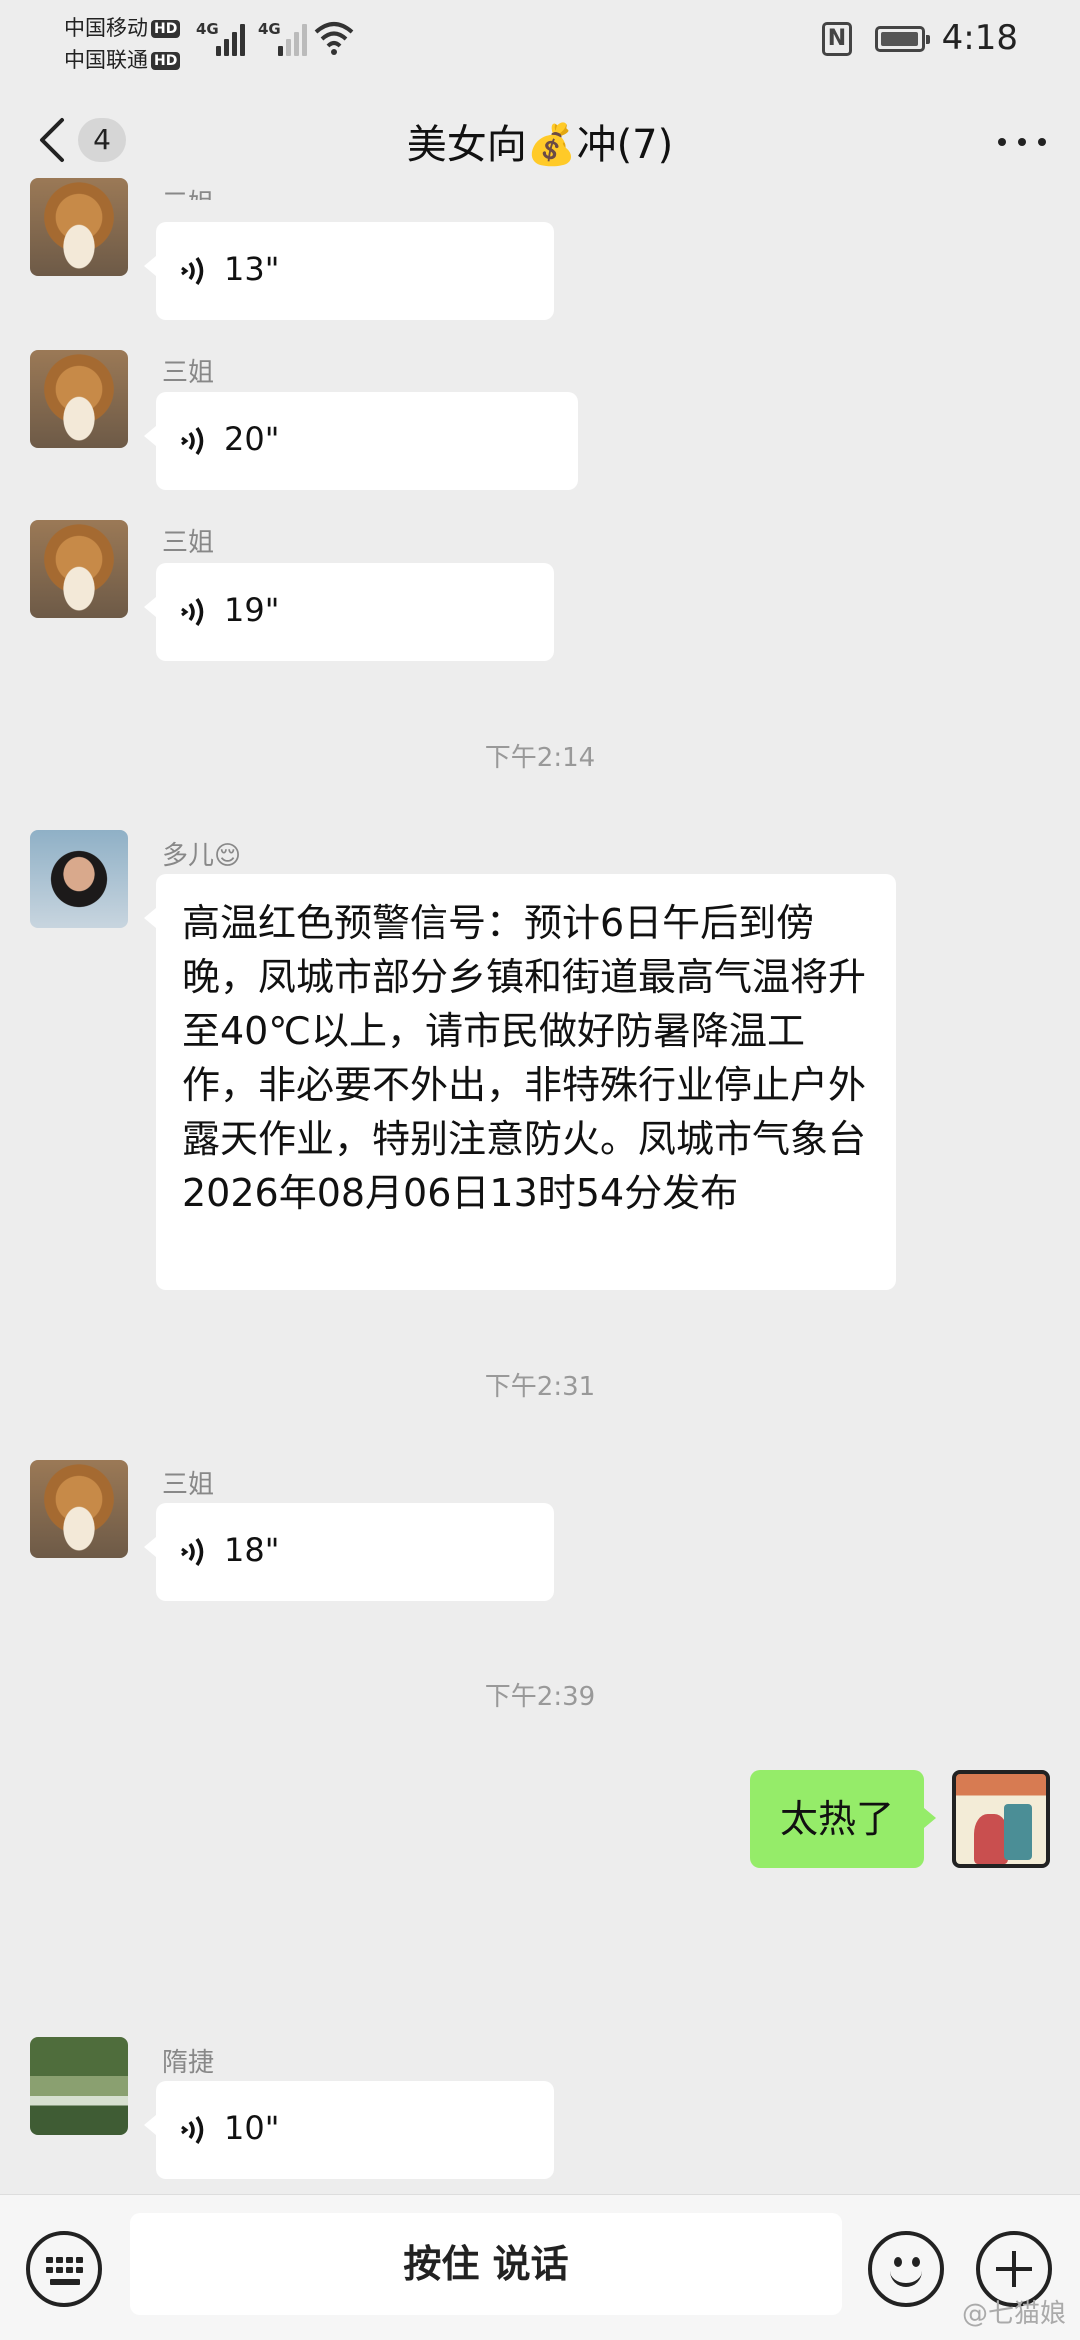 The height and width of the screenshot is (2340, 1080). Describe the element at coordinates (252, 269) in the screenshot. I see `voice-duration: 13"` at that location.